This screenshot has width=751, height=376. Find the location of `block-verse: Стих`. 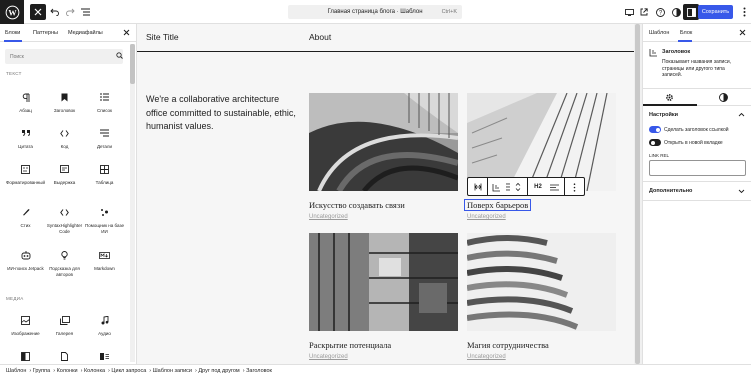

block-verse: Стих is located at coordinates (25, 217).